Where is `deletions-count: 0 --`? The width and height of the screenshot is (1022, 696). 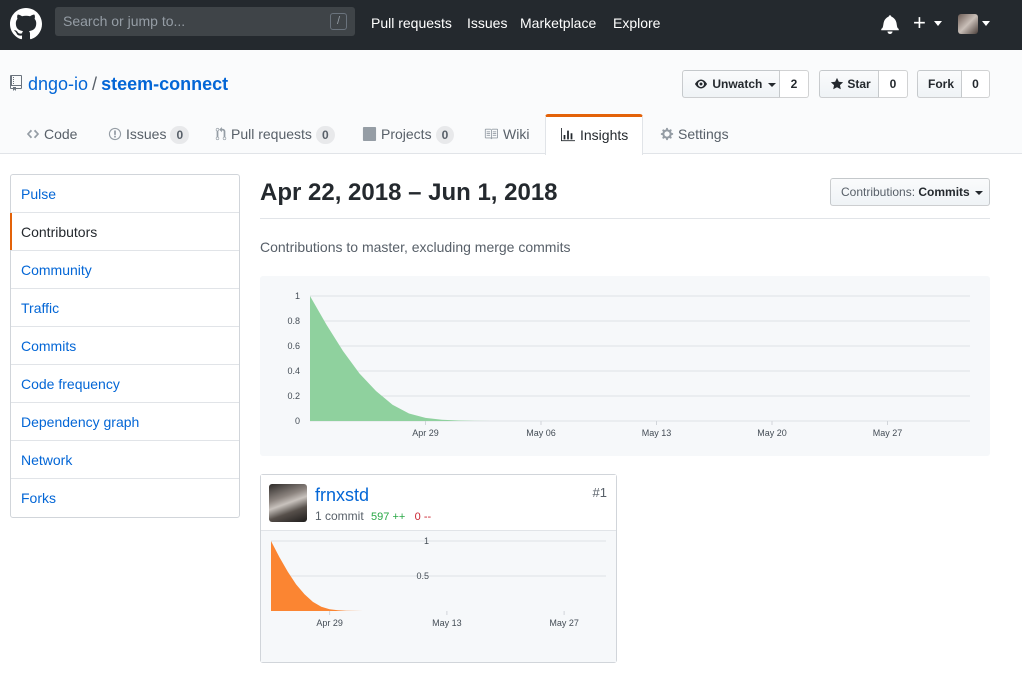
deletions-count: 0 -- is located at coordinates (423, 517).